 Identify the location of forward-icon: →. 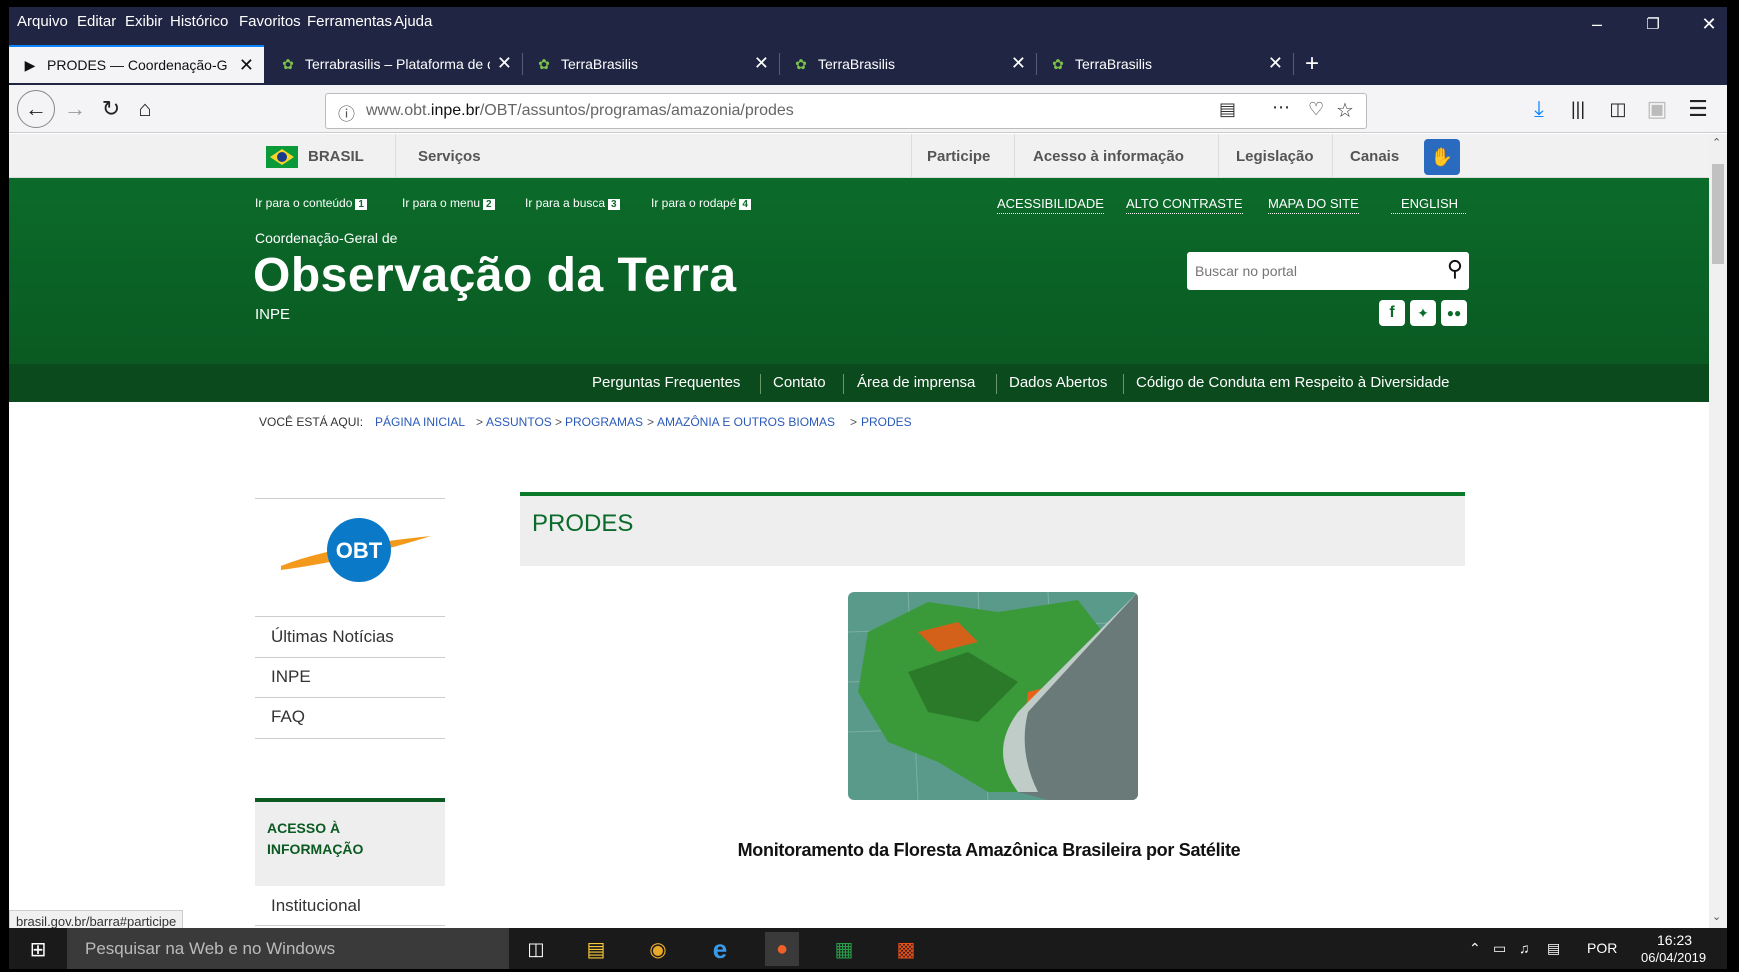
(75, 109).